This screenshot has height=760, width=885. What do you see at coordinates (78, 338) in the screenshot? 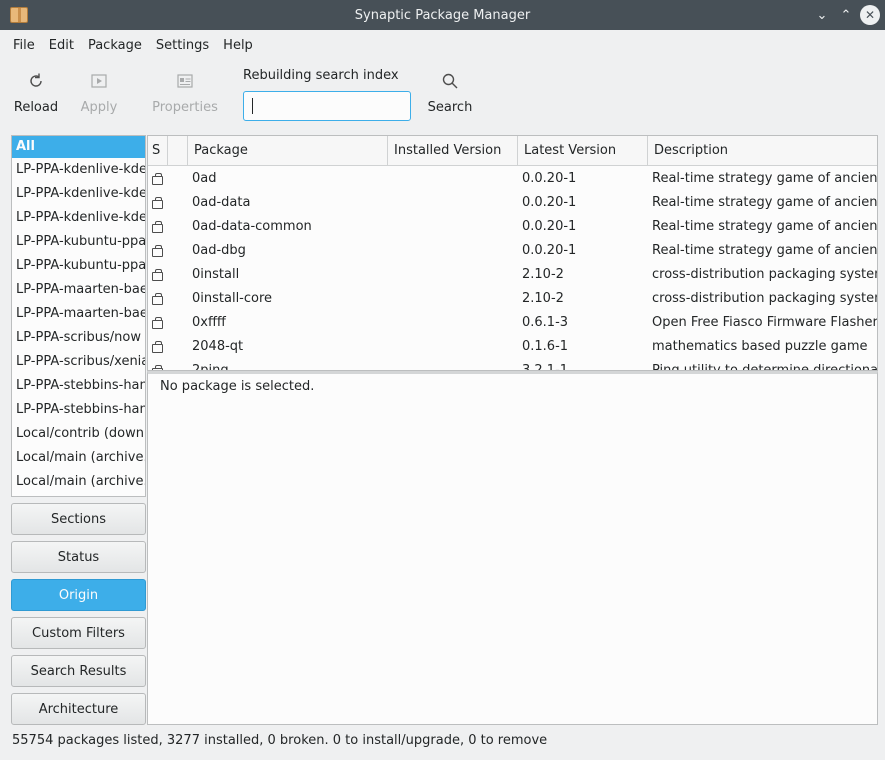
I see `origin-item: LP-PPA-scribus/now` at bounding box center [78, 338].